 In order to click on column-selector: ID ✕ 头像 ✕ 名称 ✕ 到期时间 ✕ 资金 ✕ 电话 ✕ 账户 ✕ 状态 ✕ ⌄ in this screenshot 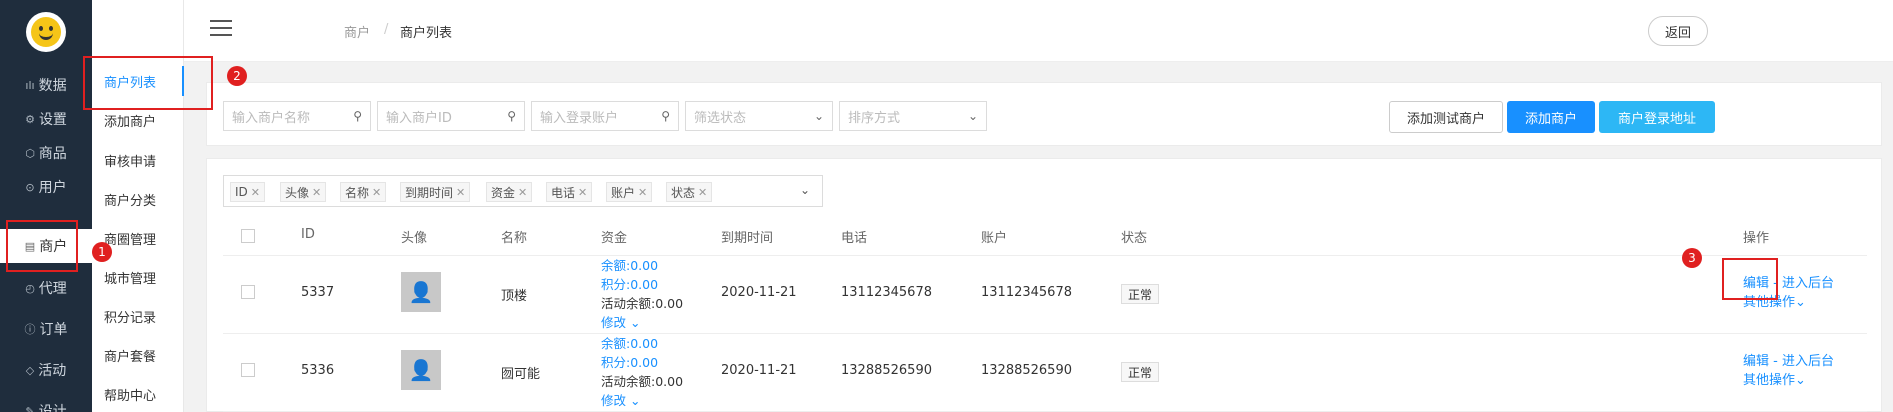, I will do `click(523, 191)`.